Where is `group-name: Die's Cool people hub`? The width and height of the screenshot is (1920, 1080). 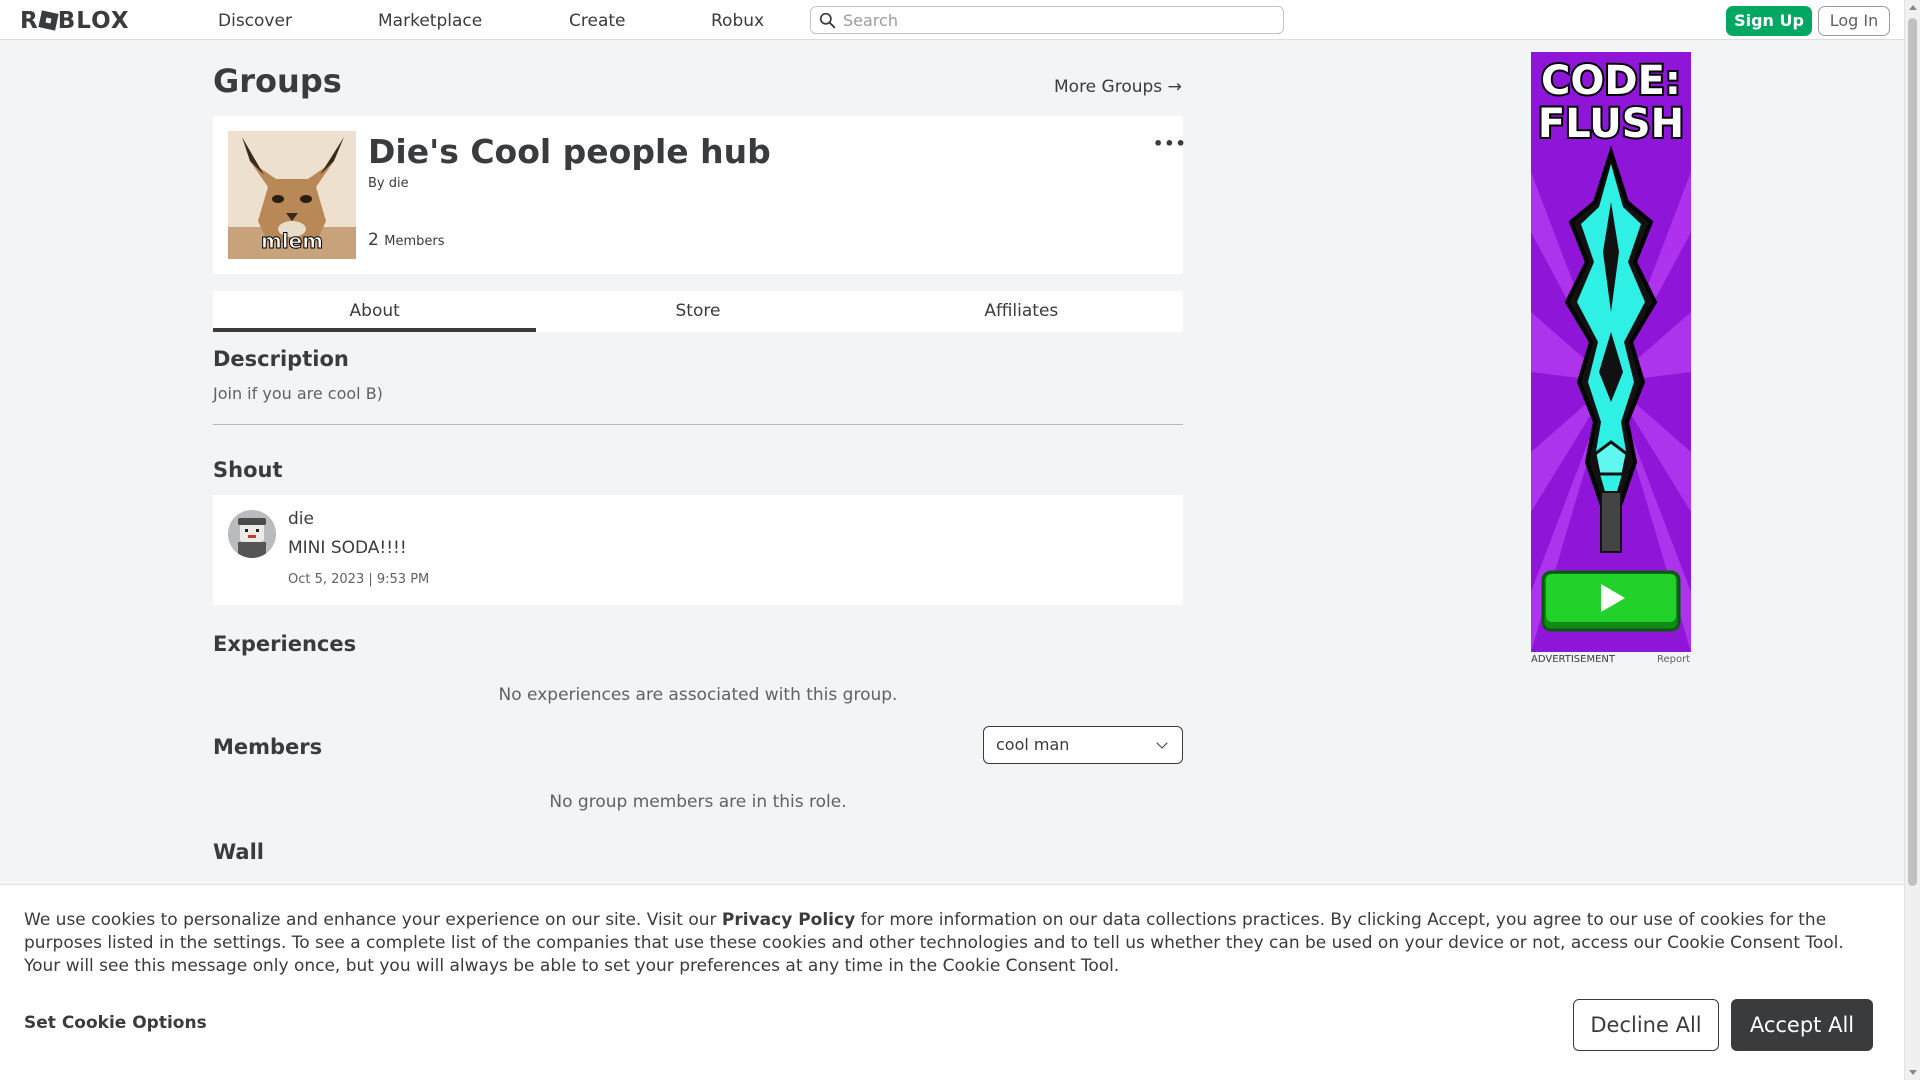 group-name: Die's Cool people hub is located at coordinates (569, 151).